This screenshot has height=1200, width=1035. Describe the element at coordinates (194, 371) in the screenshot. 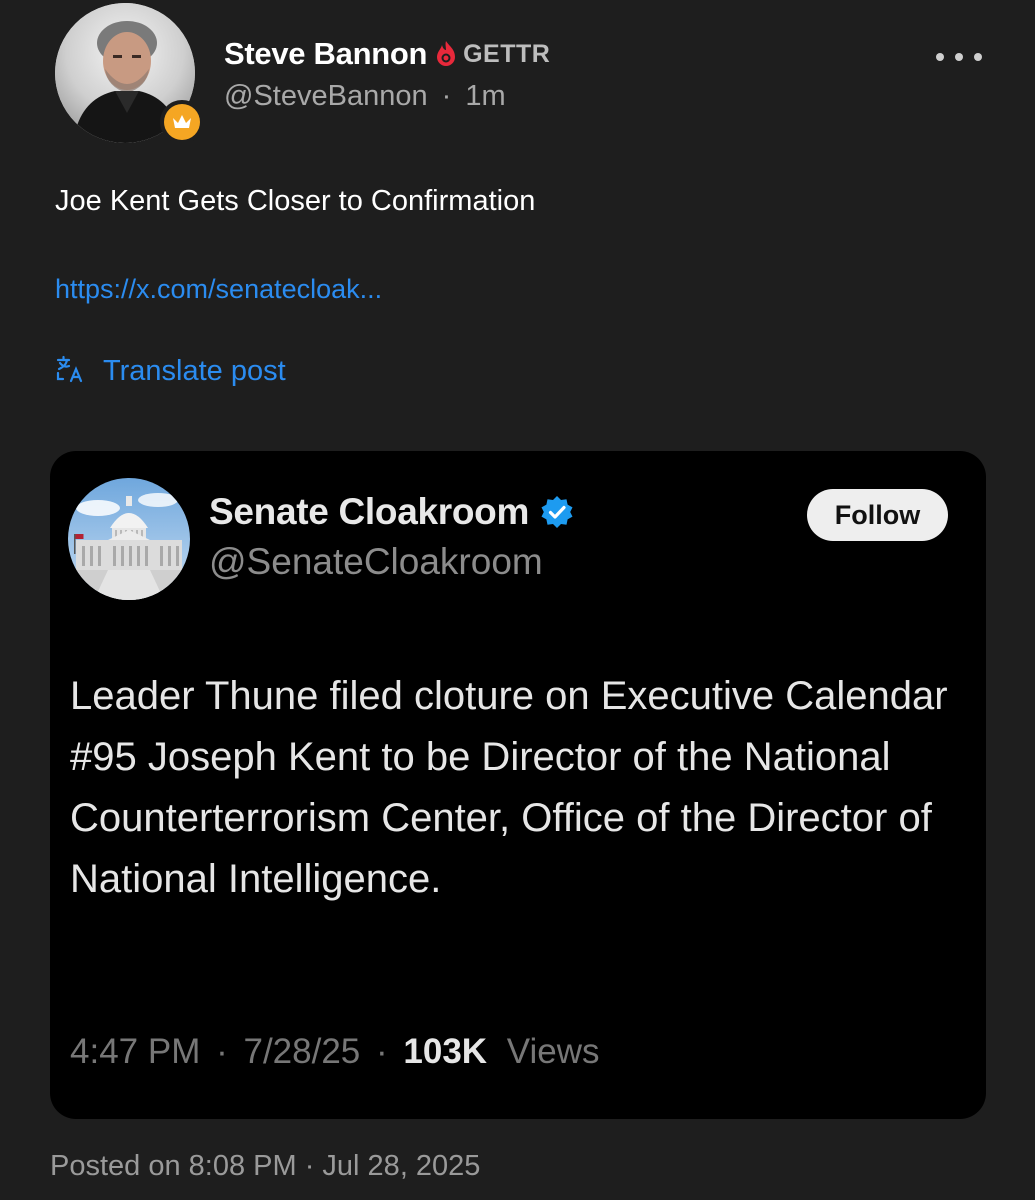

I see `translate-label: Translate post` at that location.